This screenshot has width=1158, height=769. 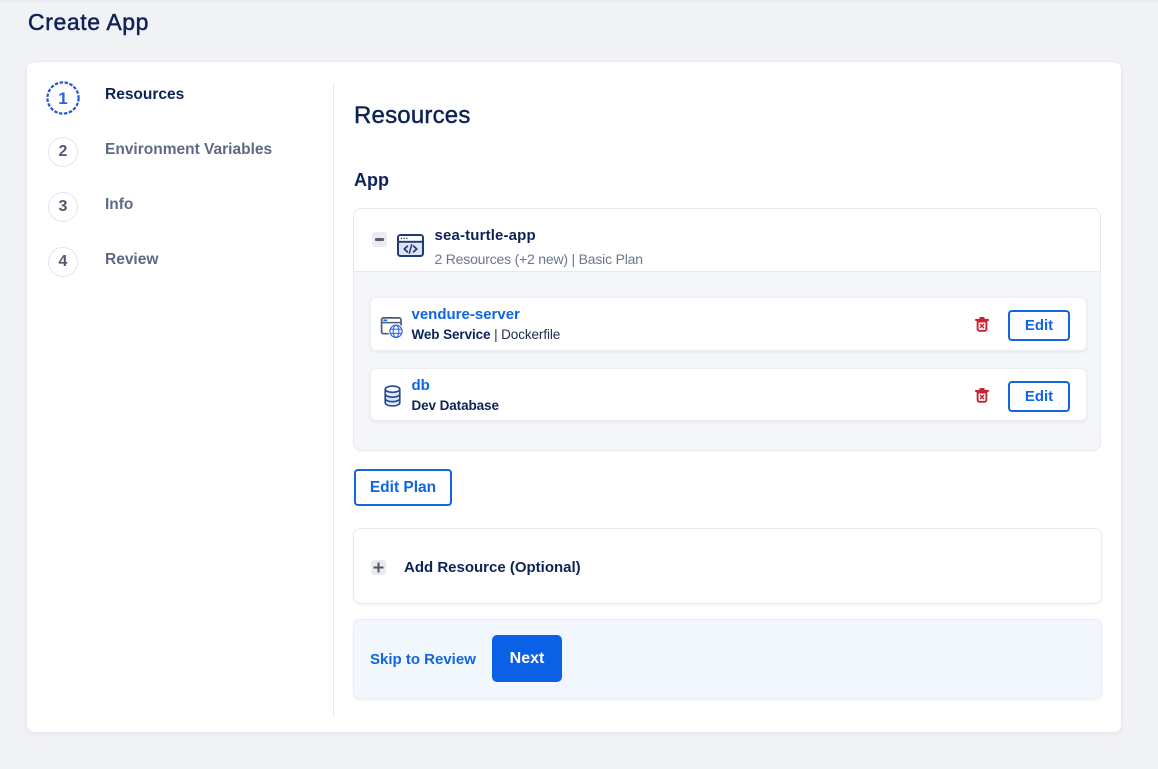 I want to click on svg-text: 1, so click(x=62, y=98).